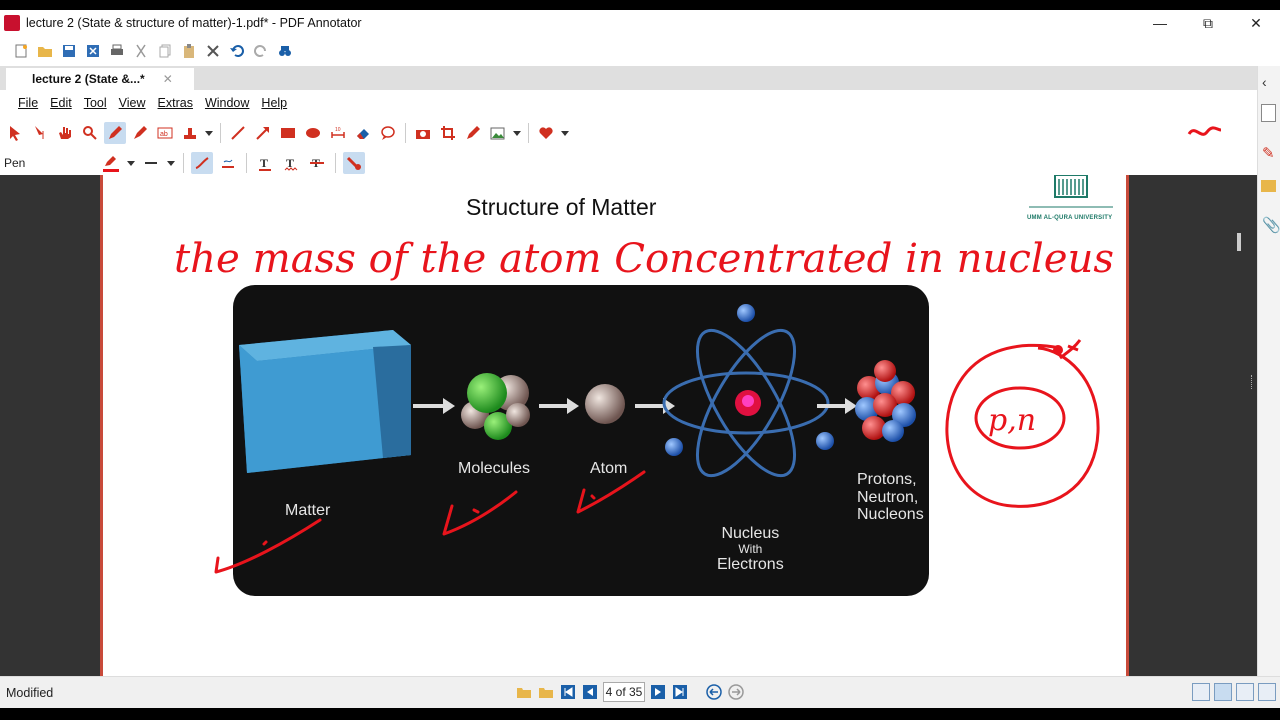 Image resolution: width=1280 pixels, height=720 pixels. Describe the element at coordinates (1252, 382) in the screenshot. I see `splitter-grip` at that location.